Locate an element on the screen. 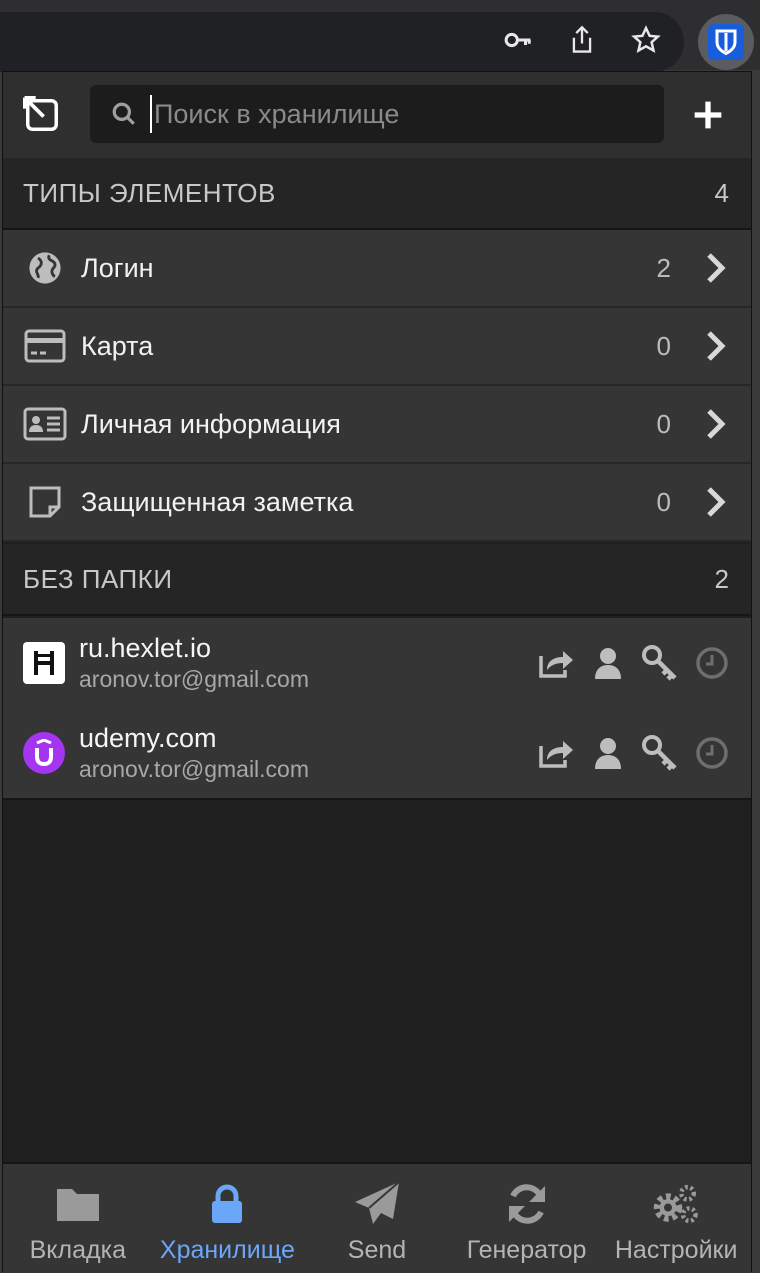 This screenshot has width=760, height=1273. tab-current-tab: Вкладка is located at coordinates (78, 1218).